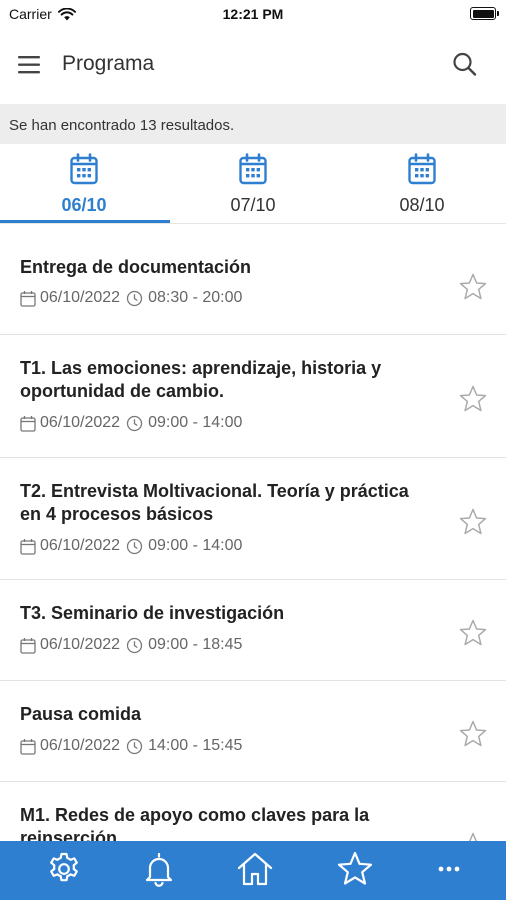 The width and height of the screenshot is (506, 900). I want to click on menu-icon, so click(29, 65).